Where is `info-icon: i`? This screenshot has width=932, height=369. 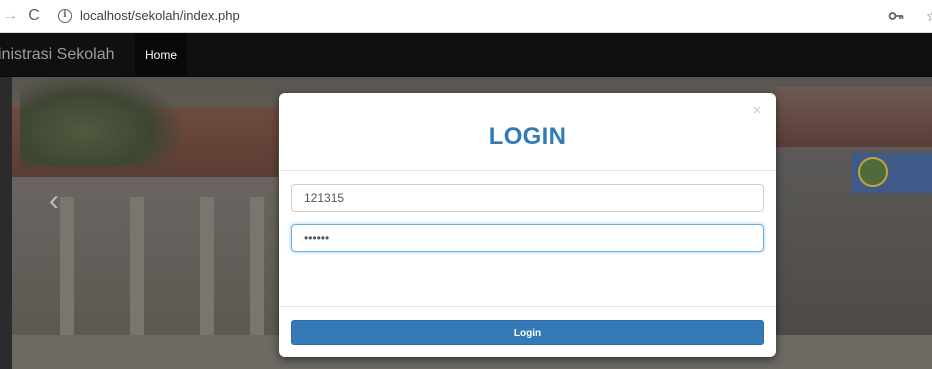
info-icon: i is located at coordinates (65, 16).